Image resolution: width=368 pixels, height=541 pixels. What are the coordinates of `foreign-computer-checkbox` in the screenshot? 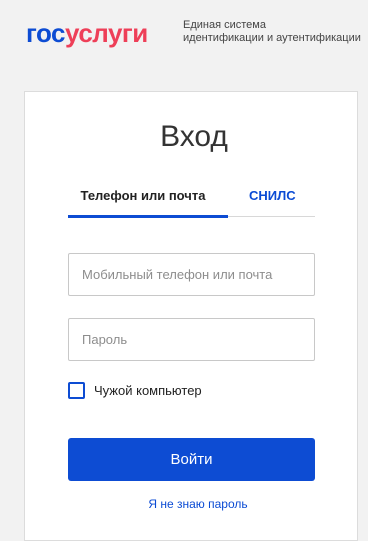 It's located at (76, 390).